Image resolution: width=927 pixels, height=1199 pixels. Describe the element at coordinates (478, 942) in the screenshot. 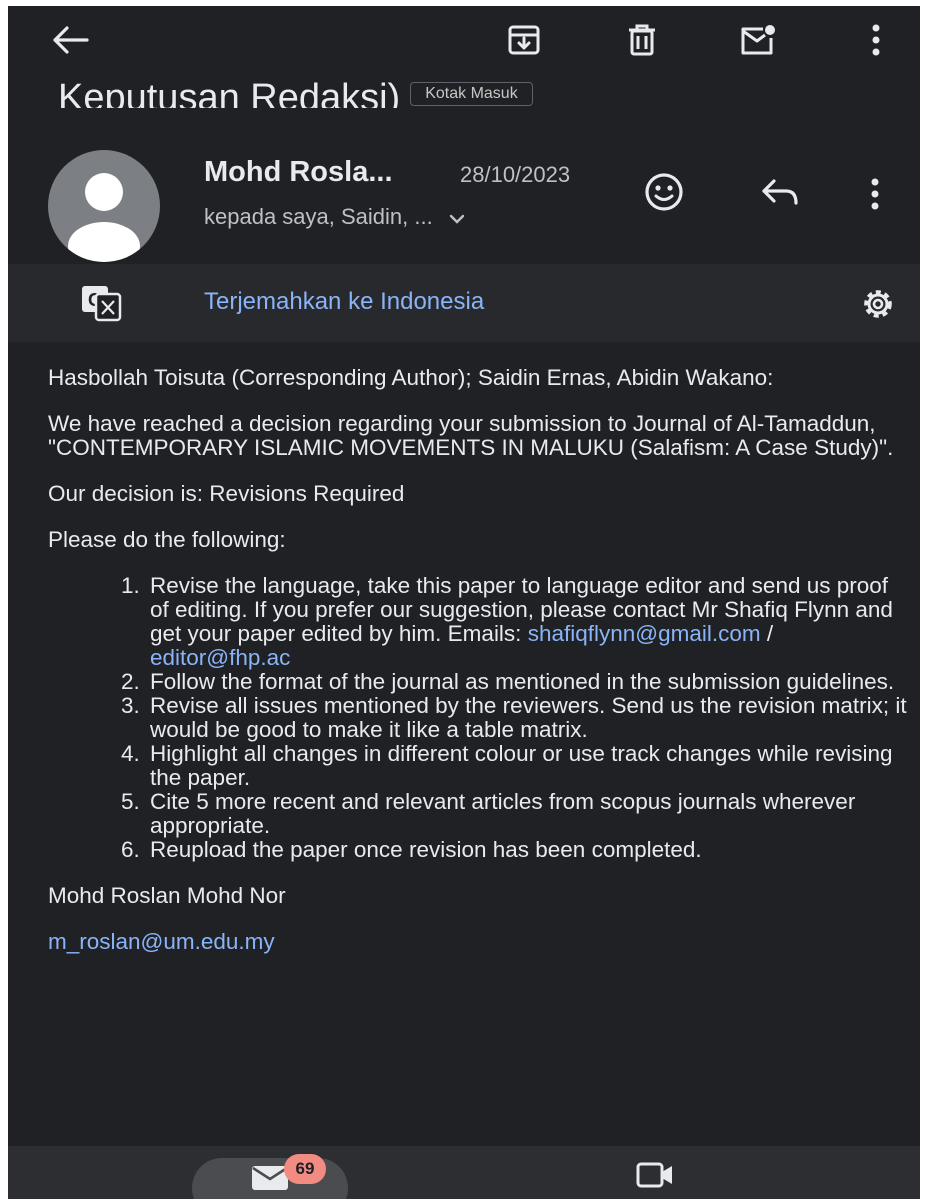

I see `signature-email-link: m_roslan@um.edu.my` at that location.